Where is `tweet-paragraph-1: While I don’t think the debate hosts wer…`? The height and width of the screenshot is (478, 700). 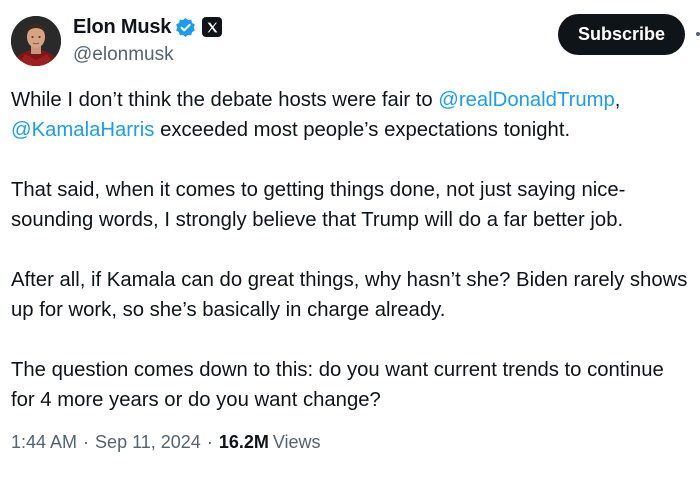
tweet-paragraph-1: While I don’t think the debate hosts wer… is located at coordinates (351, 115).